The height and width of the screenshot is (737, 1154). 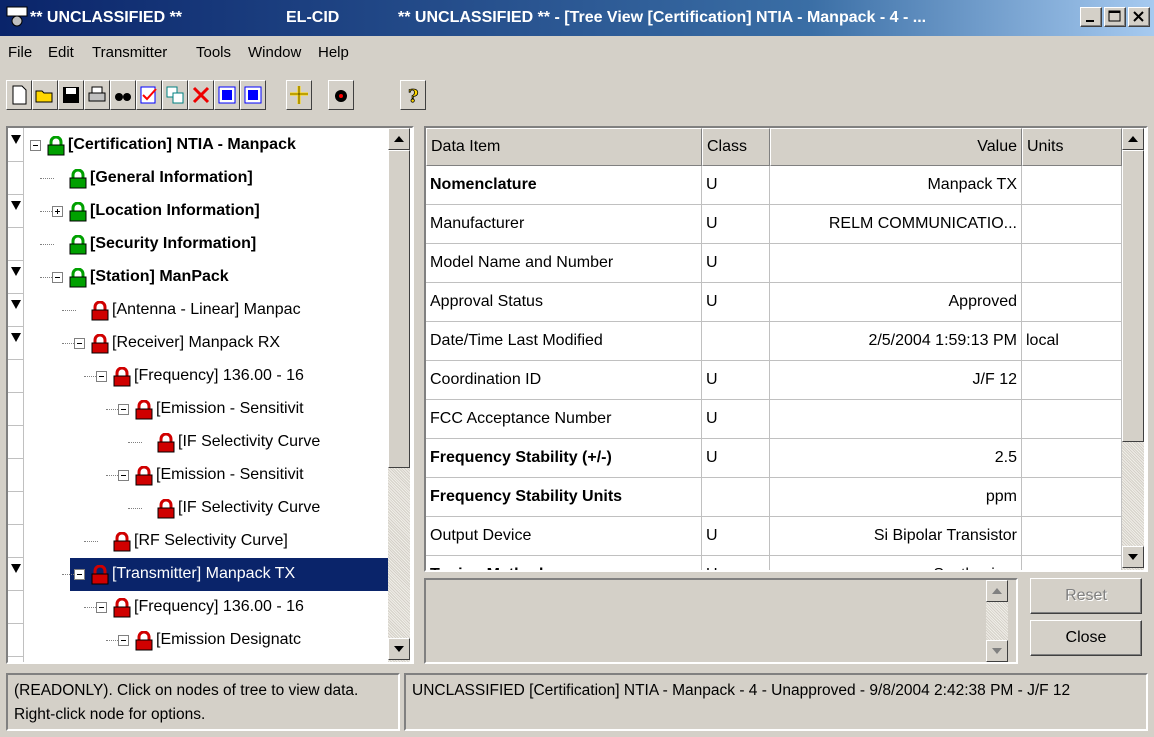 What do you see at coordinates (896, 380) in the screenshot?
I see `cell-value: J/F 12` at bounding box center [896, 380].